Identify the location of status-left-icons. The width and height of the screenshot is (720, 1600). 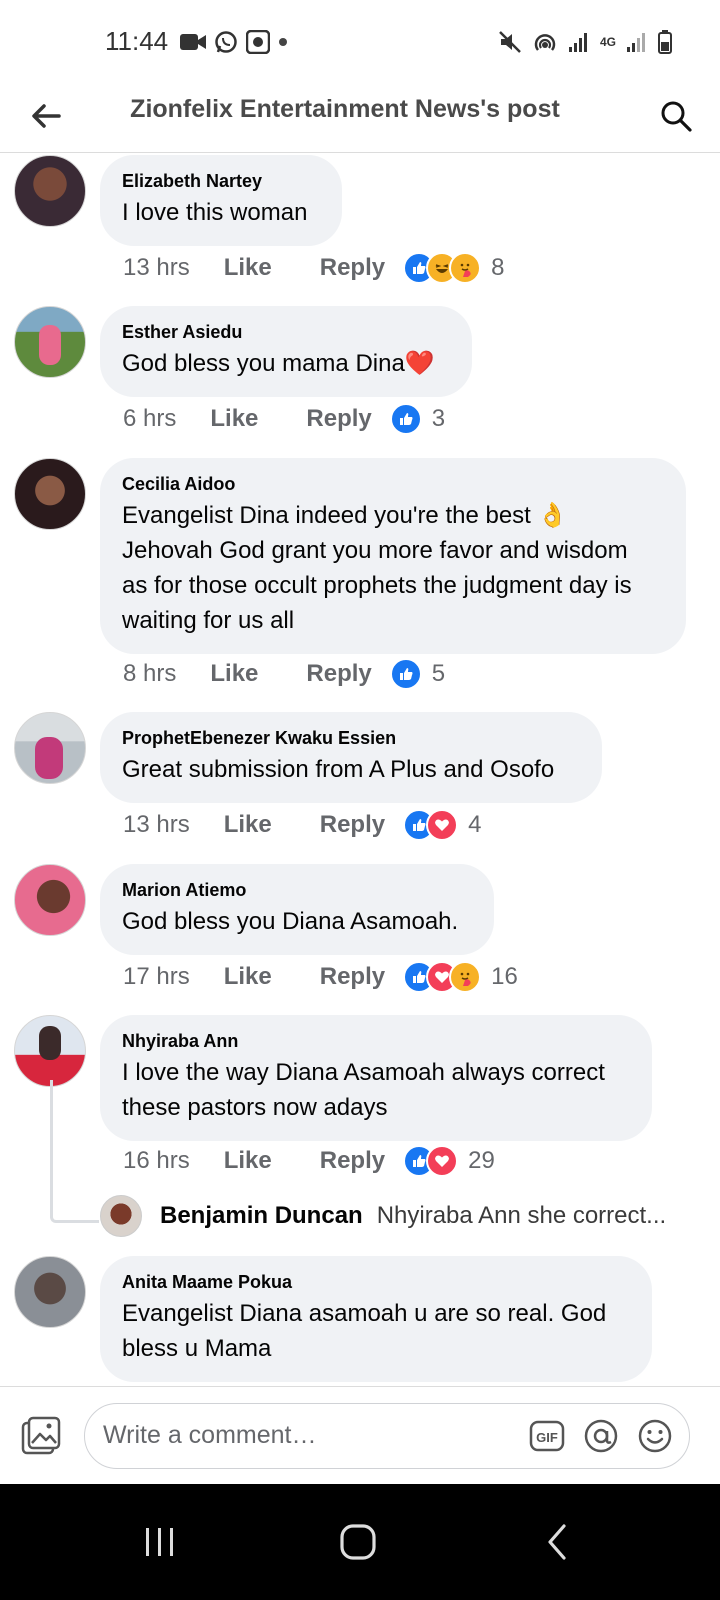
(234, 42).